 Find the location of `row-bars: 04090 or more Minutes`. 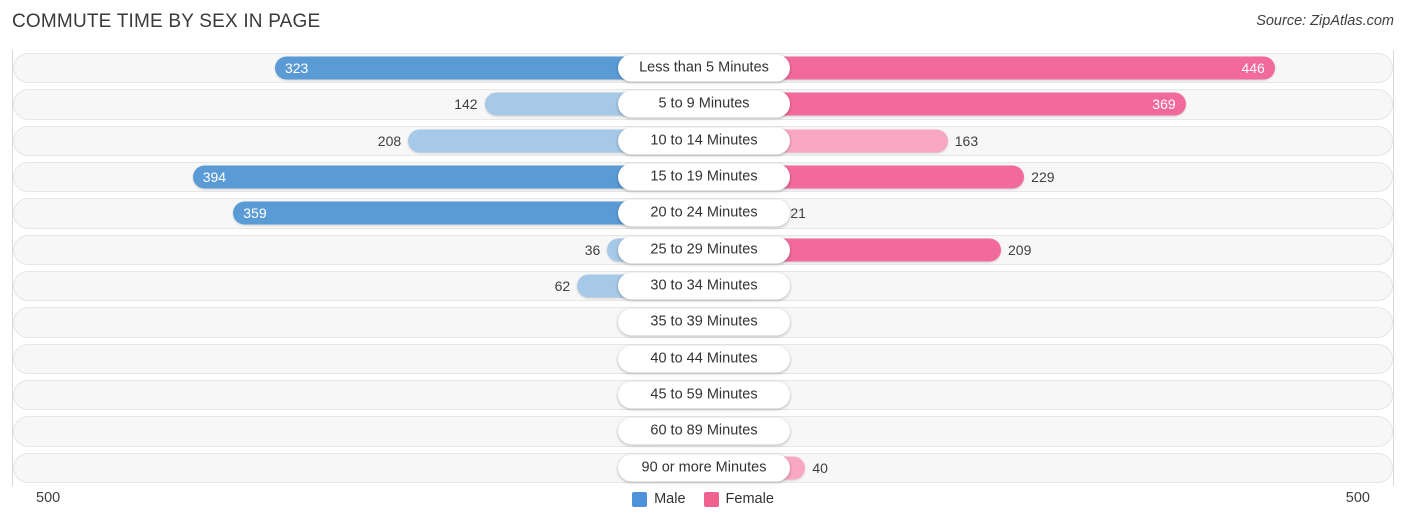

row-bars: 04090 or more Minutes is located at coordinates (703, 468).